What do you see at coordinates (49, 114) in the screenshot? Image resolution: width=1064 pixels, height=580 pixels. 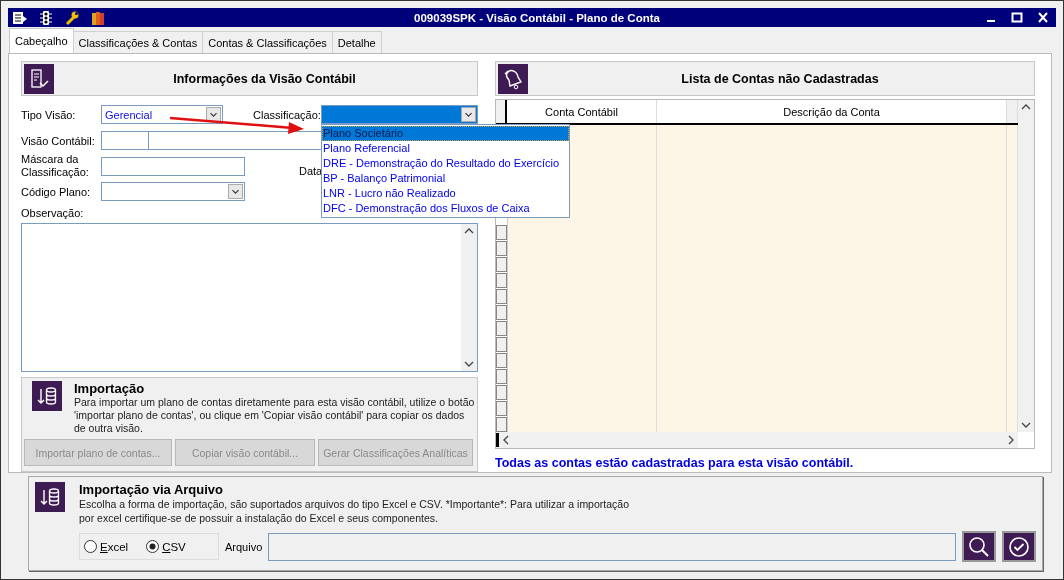 I see `field-label: Tipo Visão:` at bounding box center [49, 114].